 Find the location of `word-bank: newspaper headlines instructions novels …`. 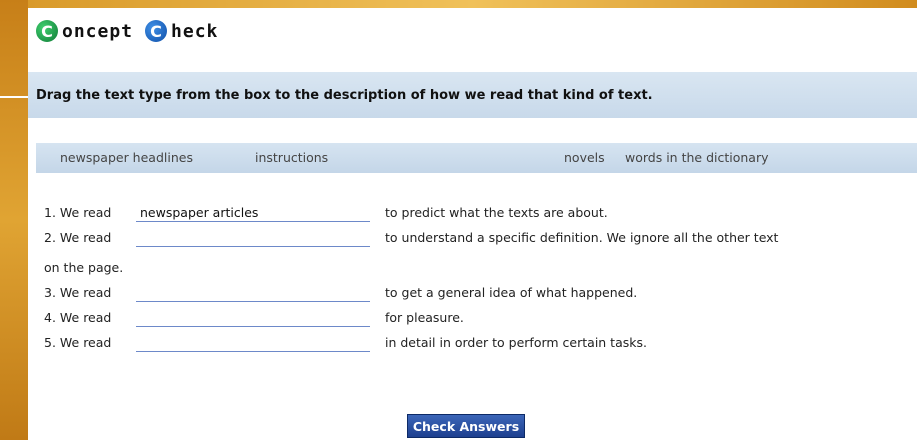

word-bank: newspaper headlines instructions novels … is located at coordinates (476, 158).